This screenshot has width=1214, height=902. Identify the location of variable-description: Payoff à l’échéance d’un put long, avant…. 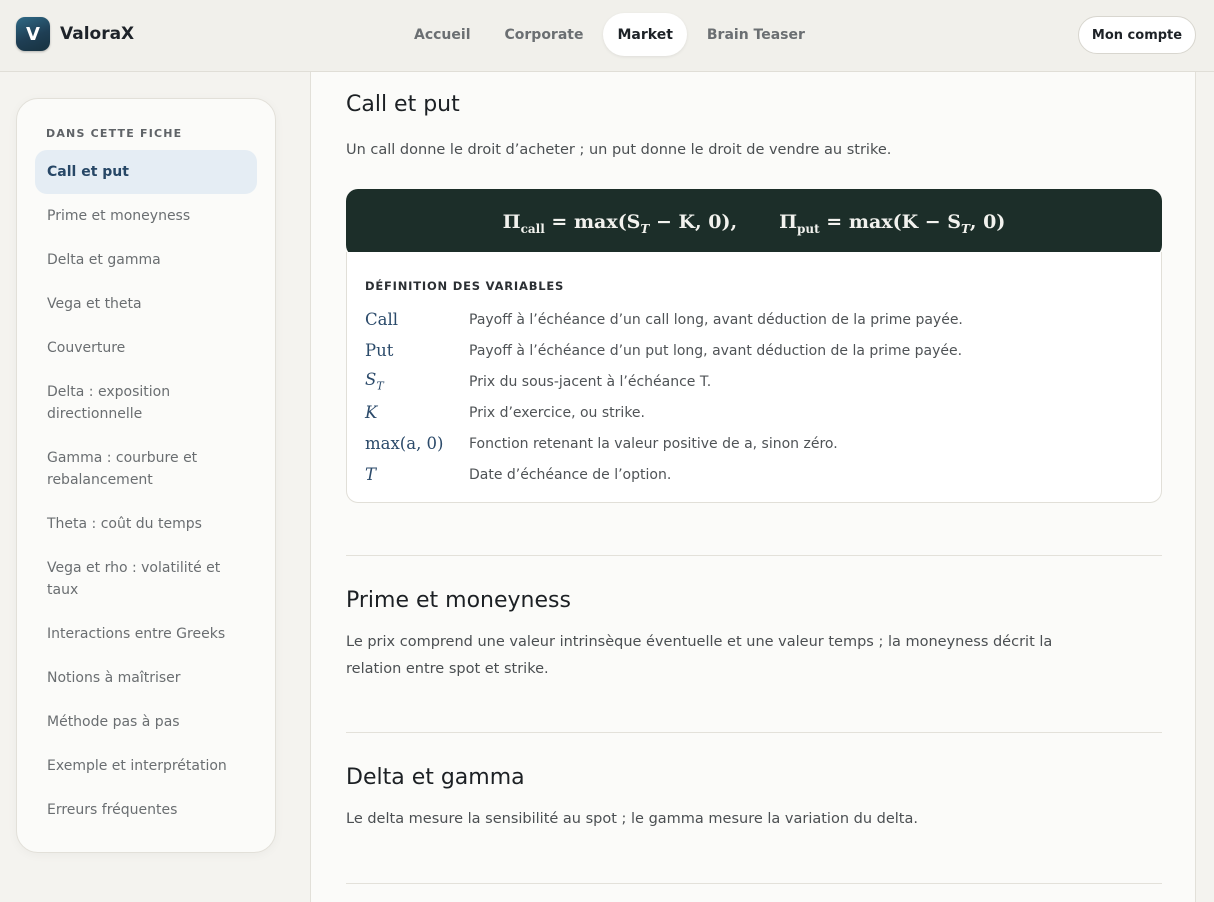
(716, 350).